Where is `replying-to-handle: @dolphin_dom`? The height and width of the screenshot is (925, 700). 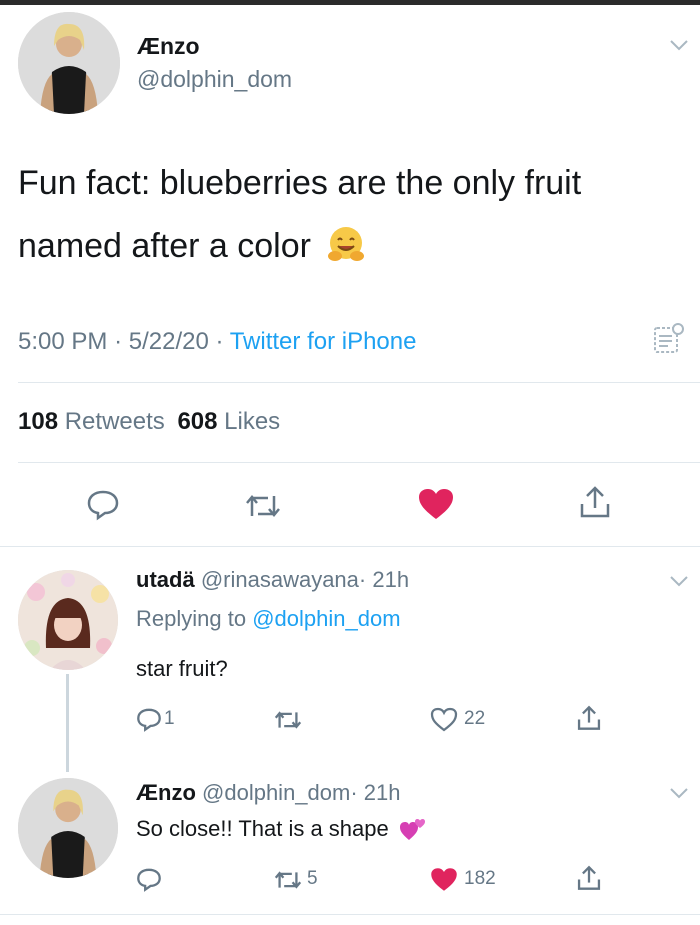 replying-to-handle: @dolphin_dom is located at coordinates (326, 618).